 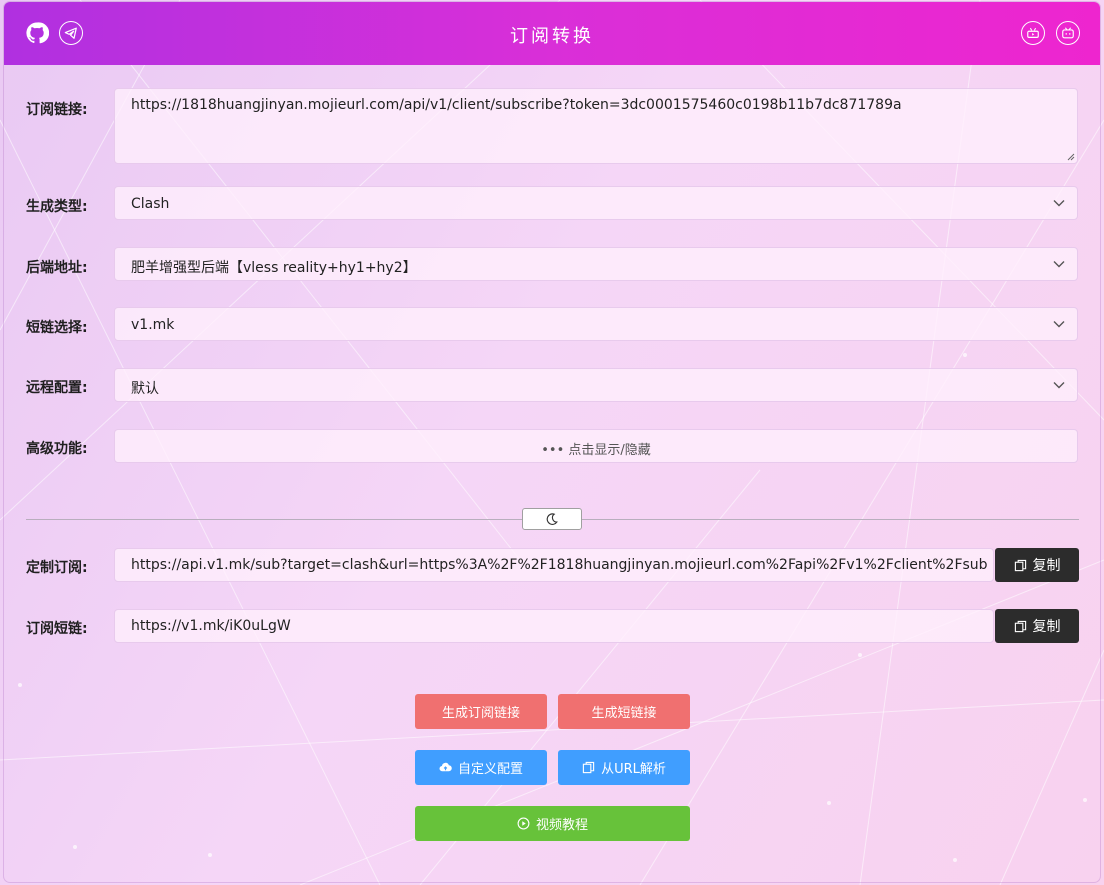 I want to click on remote-config-label: 远程配置:, so click(x=57, y=388).